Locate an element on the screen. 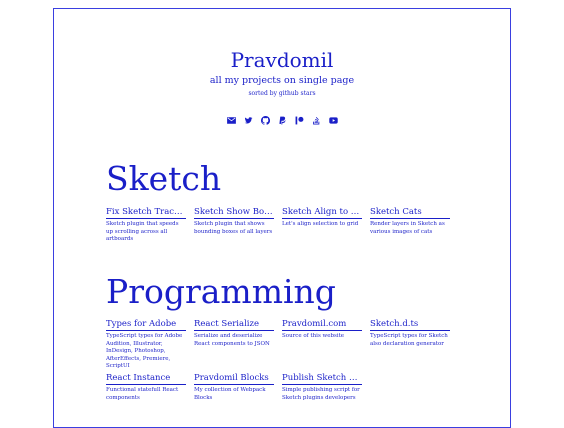 The height and width of the screenshot is (428, 564). project-name: Sketch Align to Grid is located at coordinates (322, 213).